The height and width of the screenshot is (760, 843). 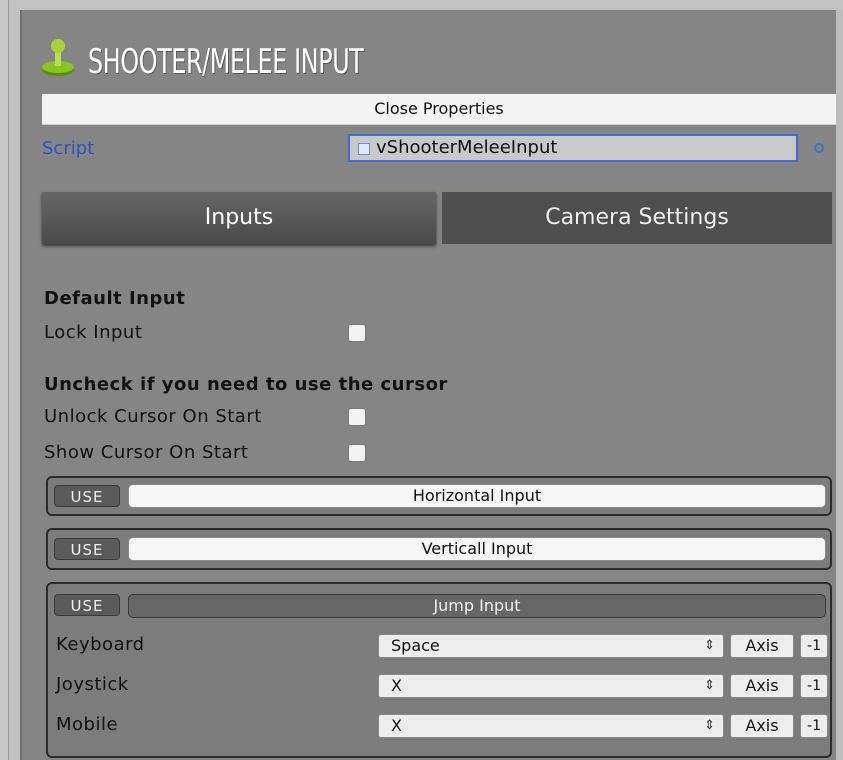 I want to click on unlock-cursor-label: Unlock Cursor On Start, so click(x=153, y=416).